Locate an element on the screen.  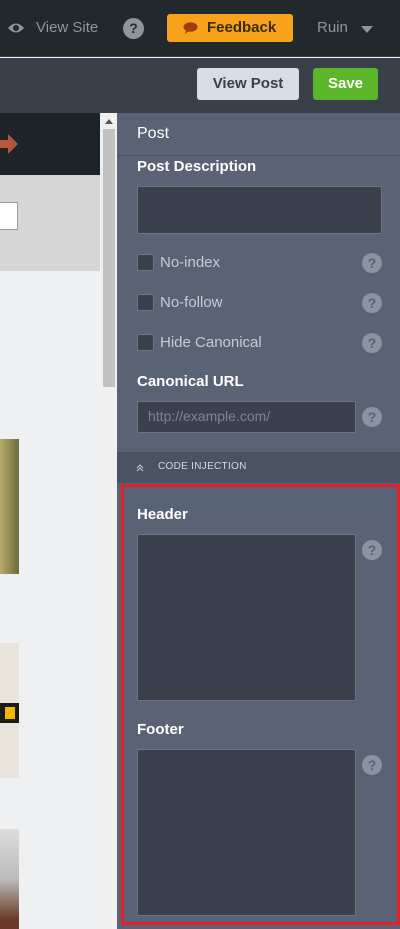
user-menu: Ruin is located at coordinates (332, 27).